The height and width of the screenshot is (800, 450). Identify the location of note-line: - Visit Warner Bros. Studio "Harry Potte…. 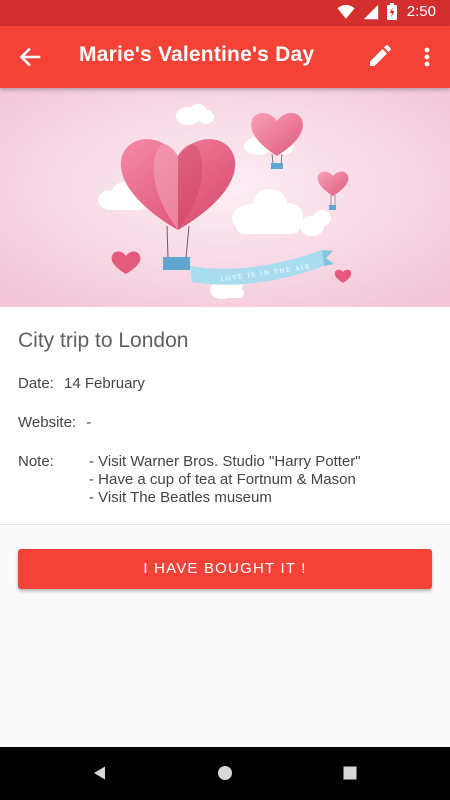
(225, 461).